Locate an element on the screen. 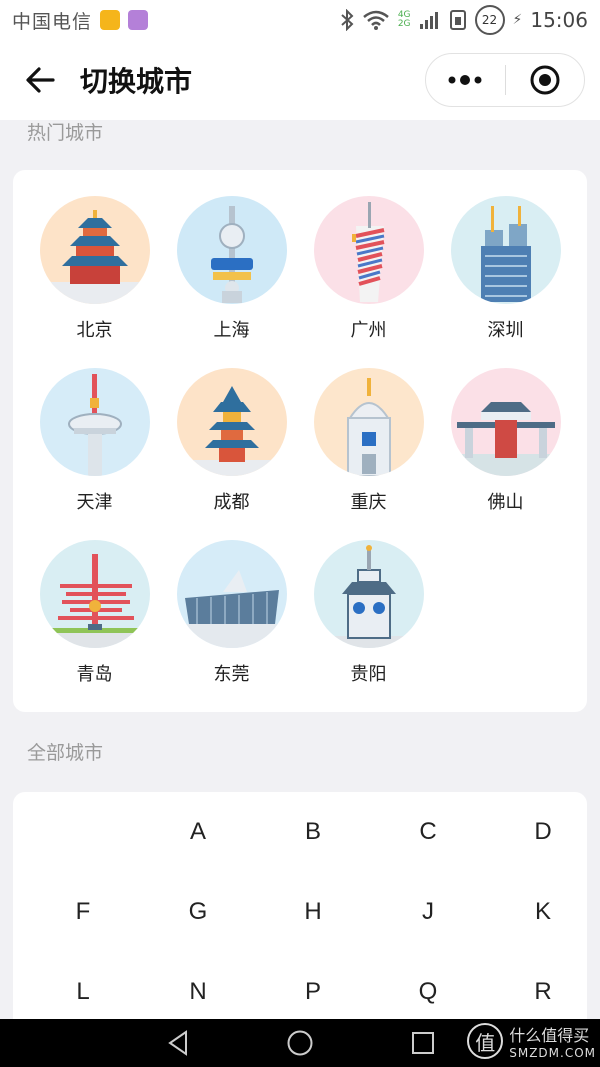  close-mini-program-button is located at coordinates (545, 80).